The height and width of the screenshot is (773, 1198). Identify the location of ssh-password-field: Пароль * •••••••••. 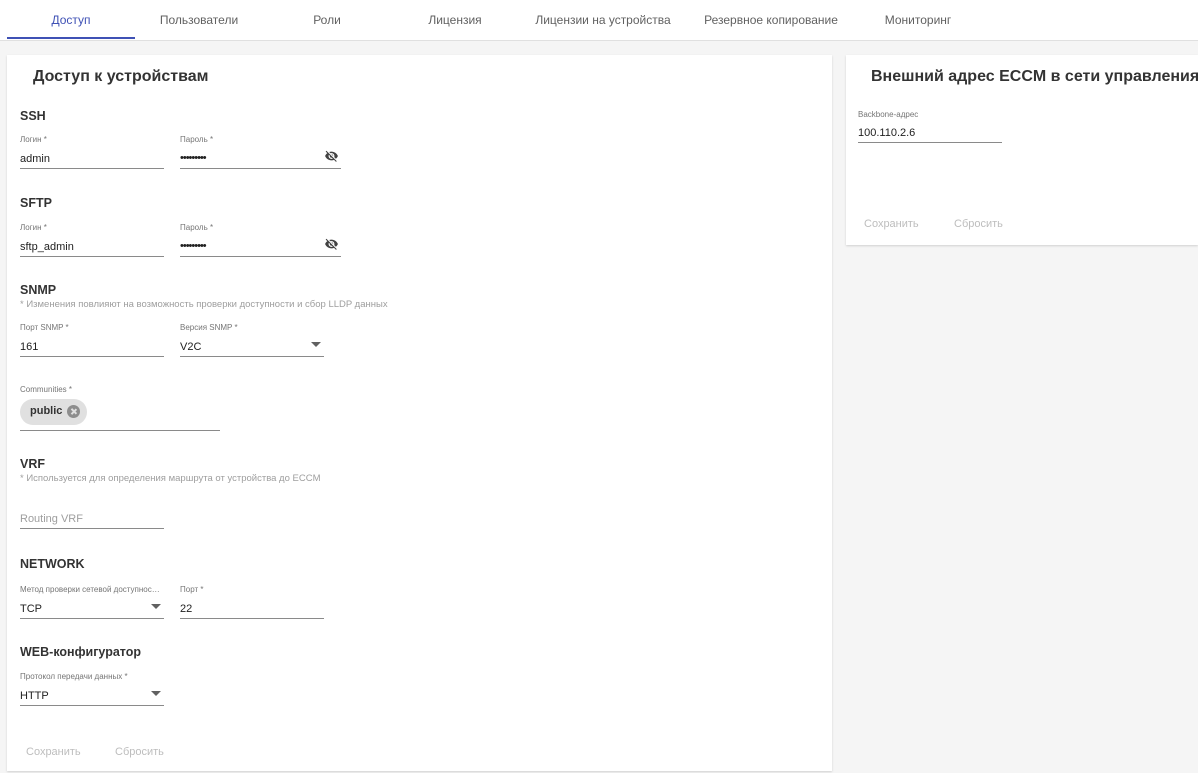
(260, 152).